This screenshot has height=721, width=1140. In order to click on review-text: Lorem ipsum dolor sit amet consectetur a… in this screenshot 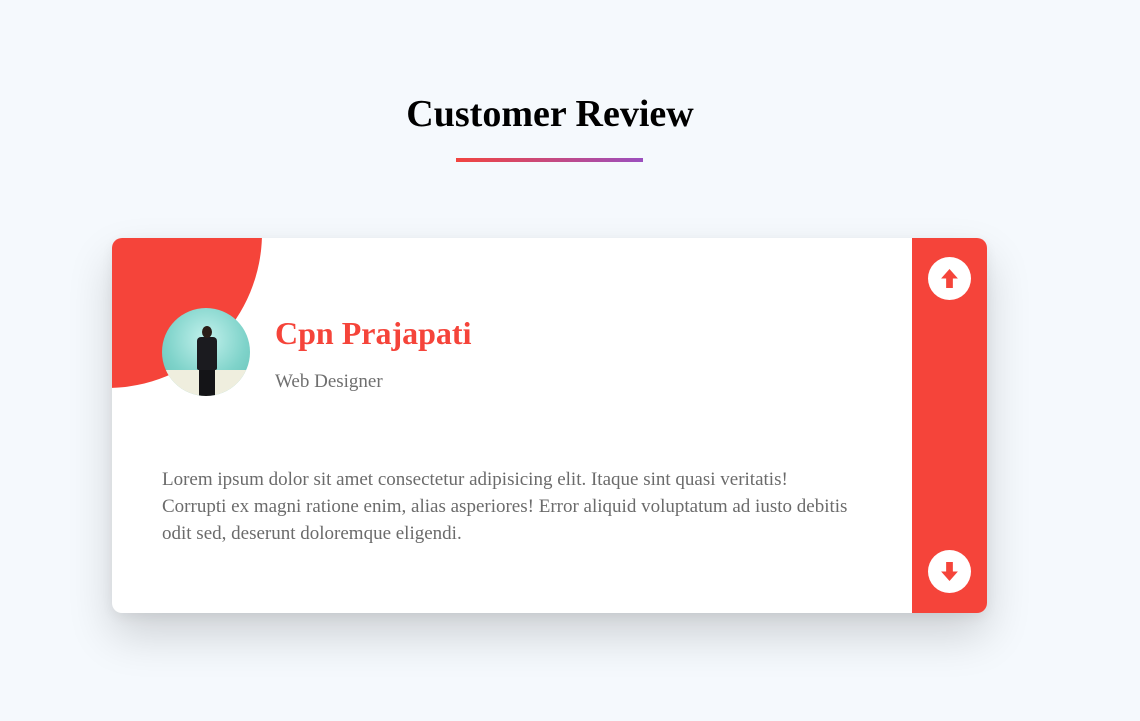, I will do `click(505, 506)`.